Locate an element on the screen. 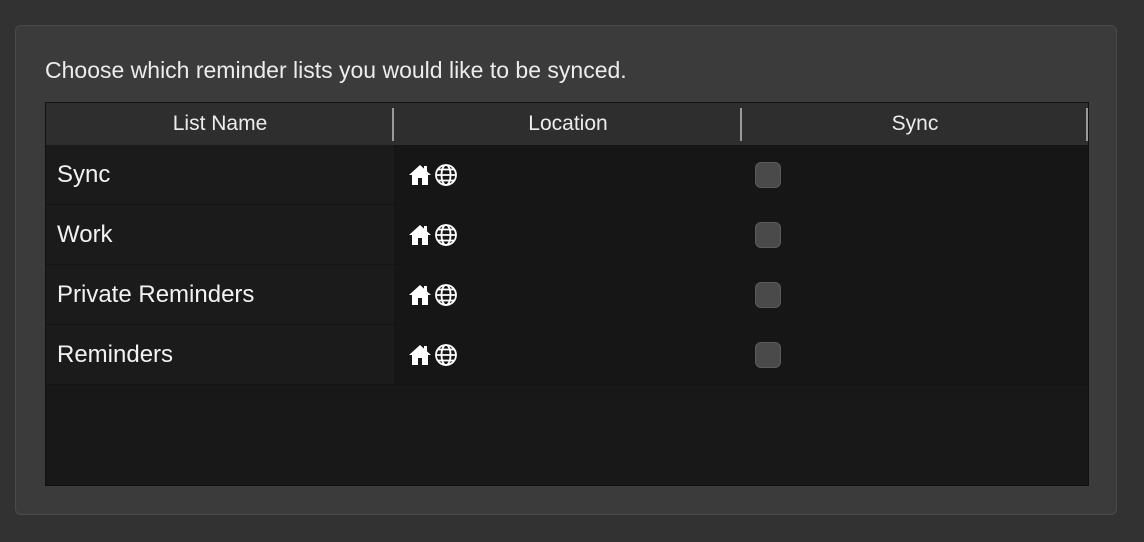  table-header: List Name Location Sync is located at coordinates (567, 124).